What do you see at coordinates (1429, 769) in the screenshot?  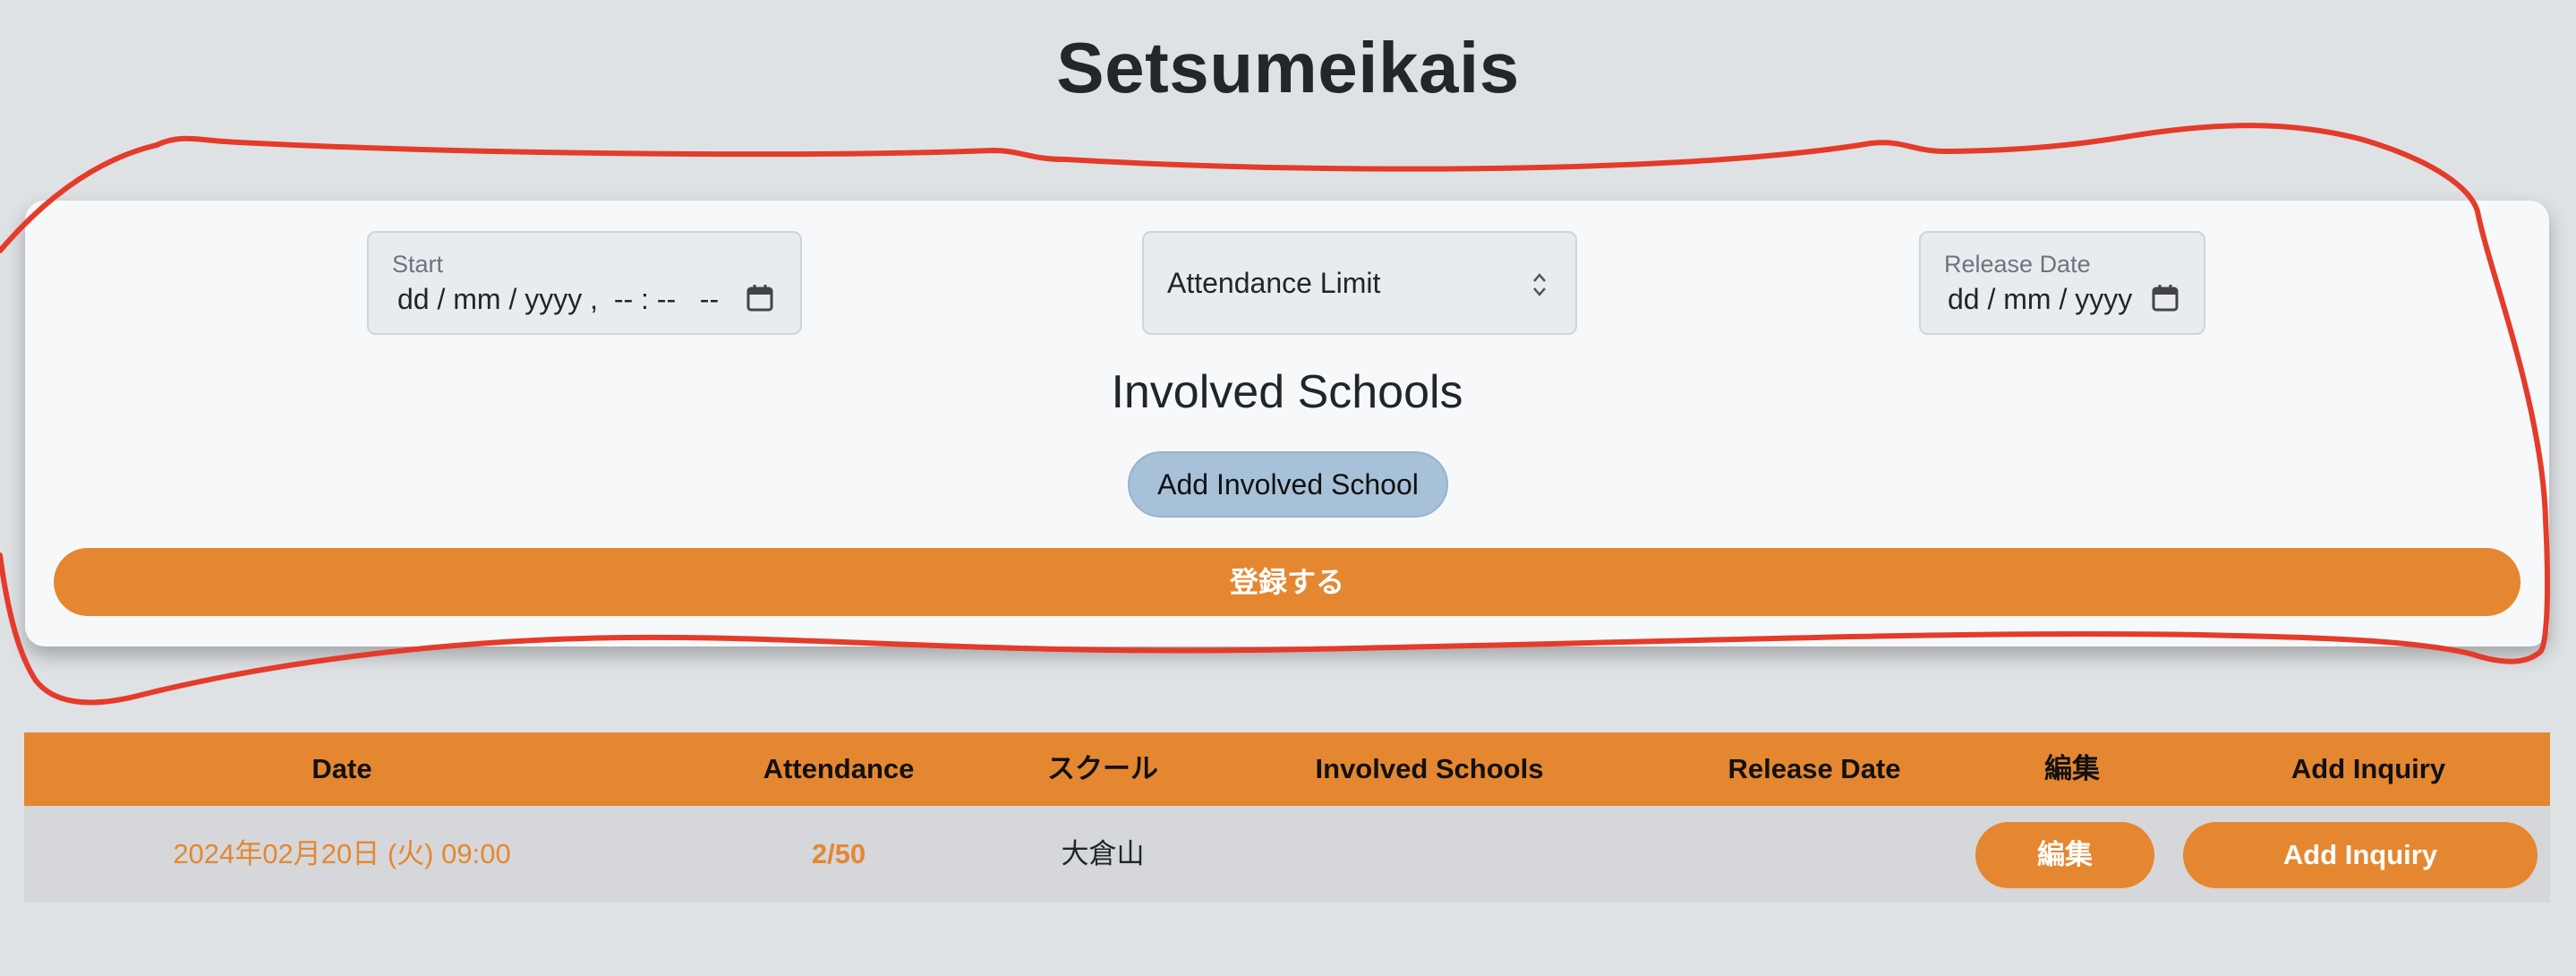 I see `header-involved-schools: Involved Schools` at bounding box center [1429, 769].